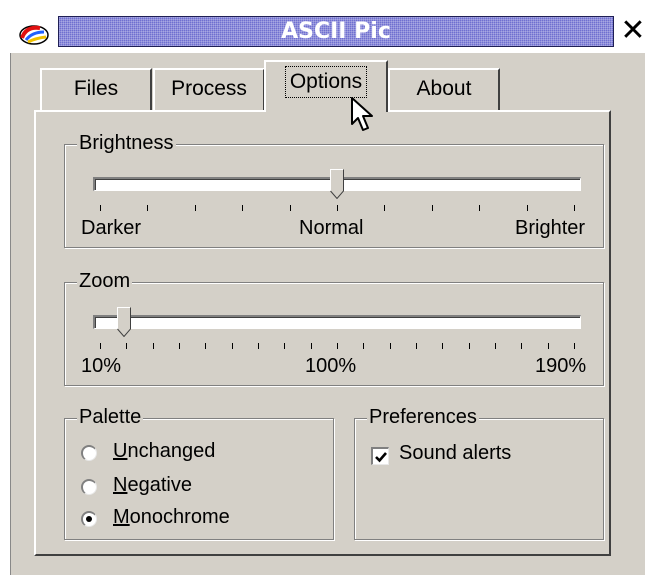  What do you see at coordinates (111, 228) in the screenshot?
I see `brightness-min-label: Darker` at bounding box center [111, 228].